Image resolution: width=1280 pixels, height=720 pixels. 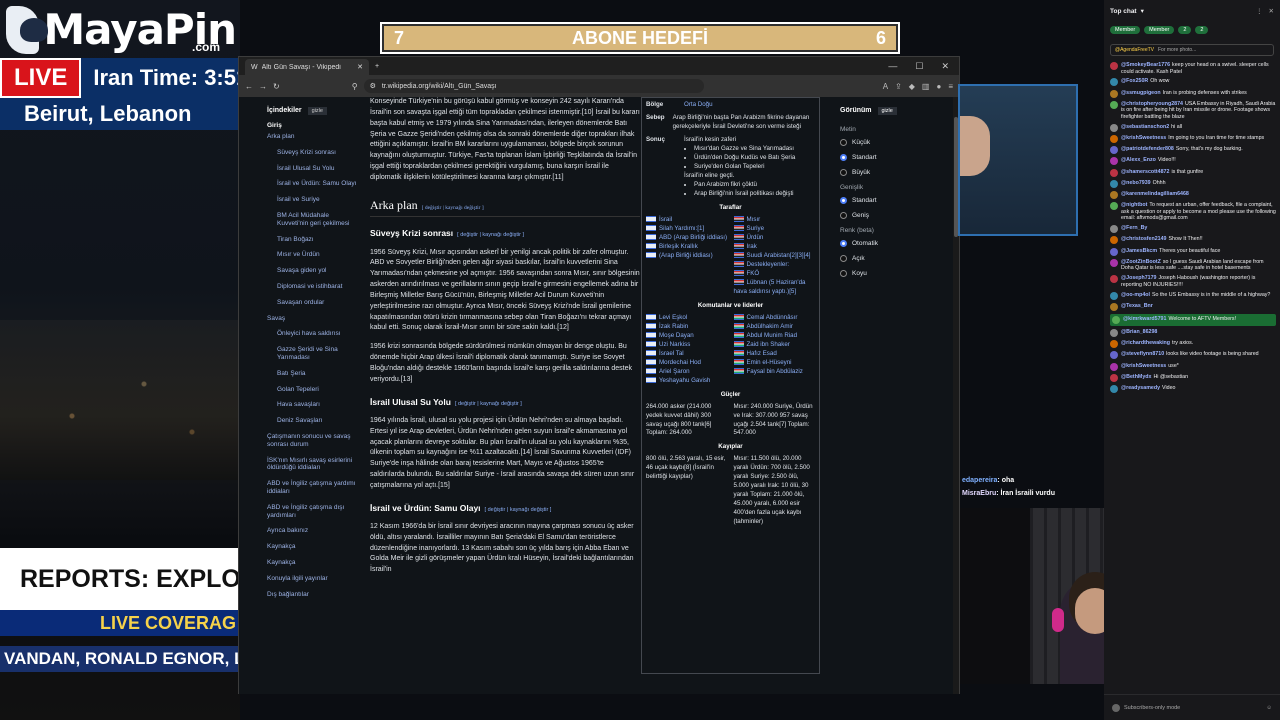 I want to click on toc-hide-button: gizle, so click(x=317, y=111).